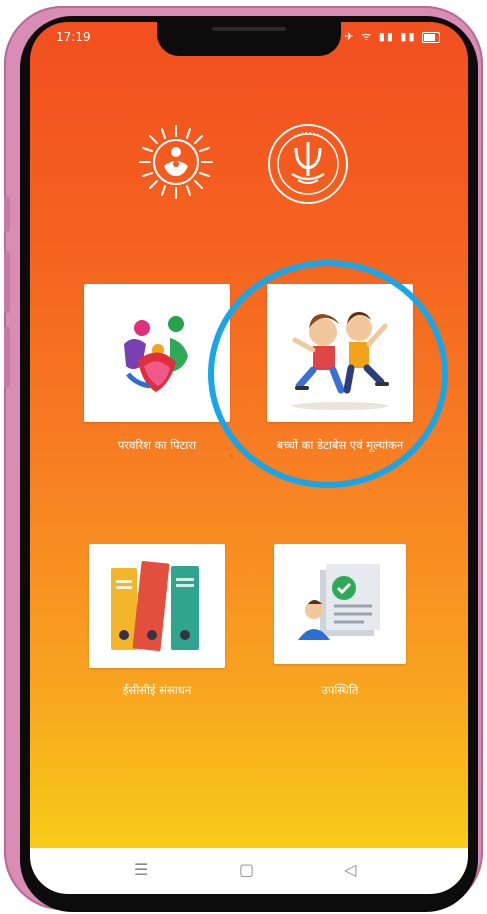  I want to click on status-time: 17:19, so click(73, 37).